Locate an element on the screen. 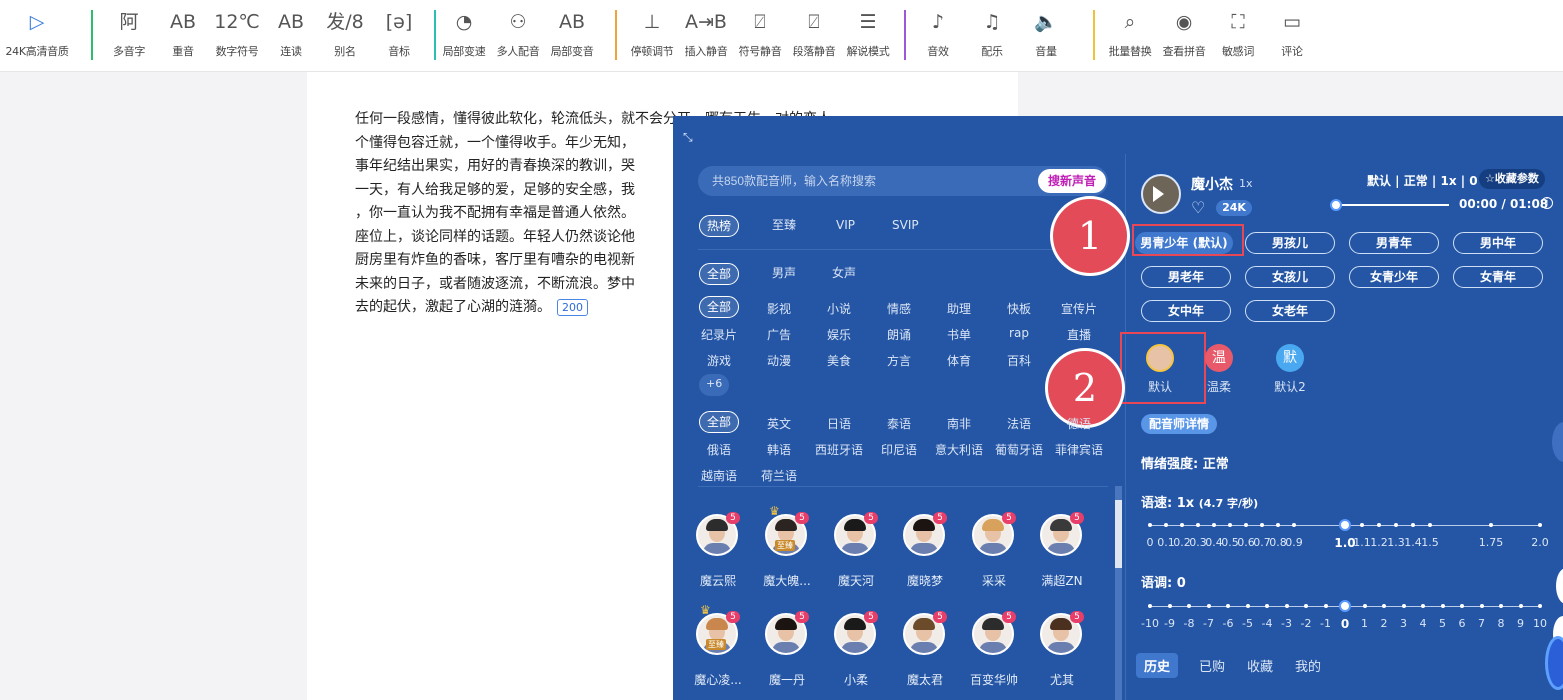 The height and width of the screenshot is (700, 1563). style-option: 默认 is located at coordinates (1160, 369).